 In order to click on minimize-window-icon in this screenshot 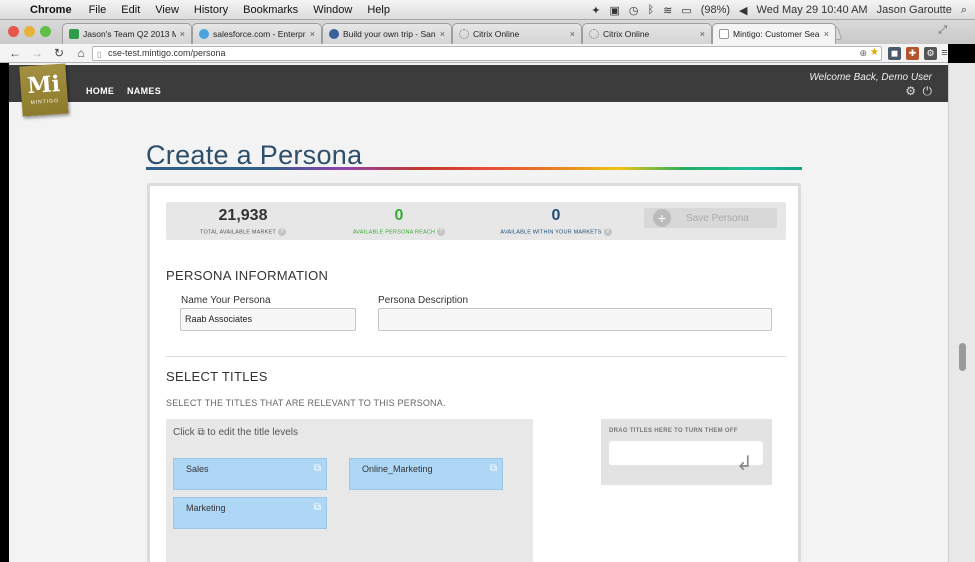, I will do `click(29, 31)`.